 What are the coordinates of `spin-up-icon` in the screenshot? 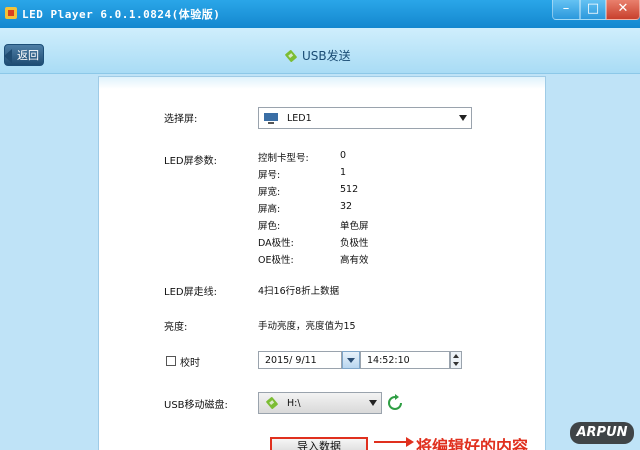 It's located at (456, 356).